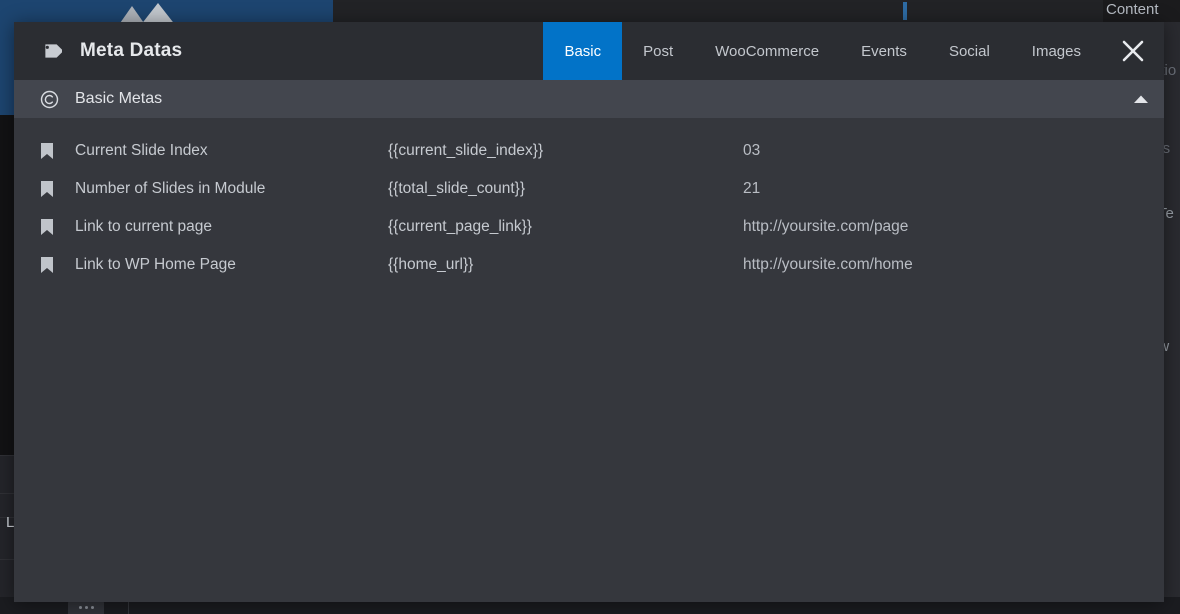  Describe the element at coordinates (767, 51) in the screenshot. I see `tab-woocommerce: WooCommerce` at that location.